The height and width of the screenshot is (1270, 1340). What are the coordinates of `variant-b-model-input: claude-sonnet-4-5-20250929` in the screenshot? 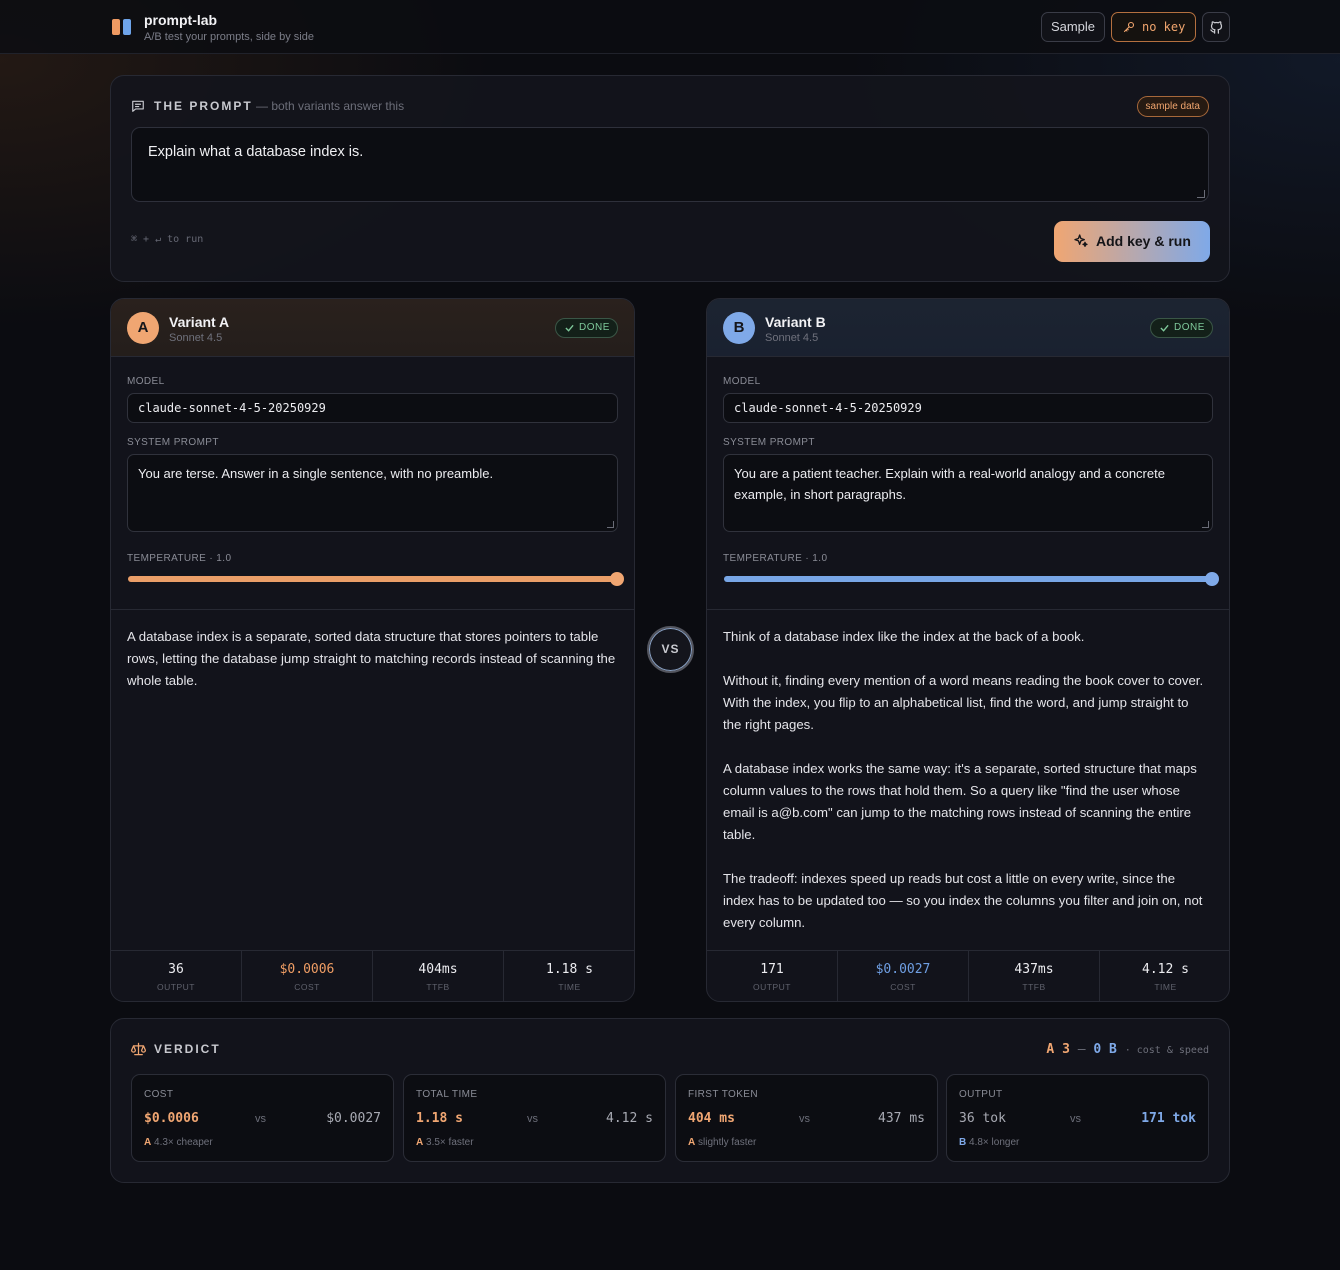 It's located at (968, 408).